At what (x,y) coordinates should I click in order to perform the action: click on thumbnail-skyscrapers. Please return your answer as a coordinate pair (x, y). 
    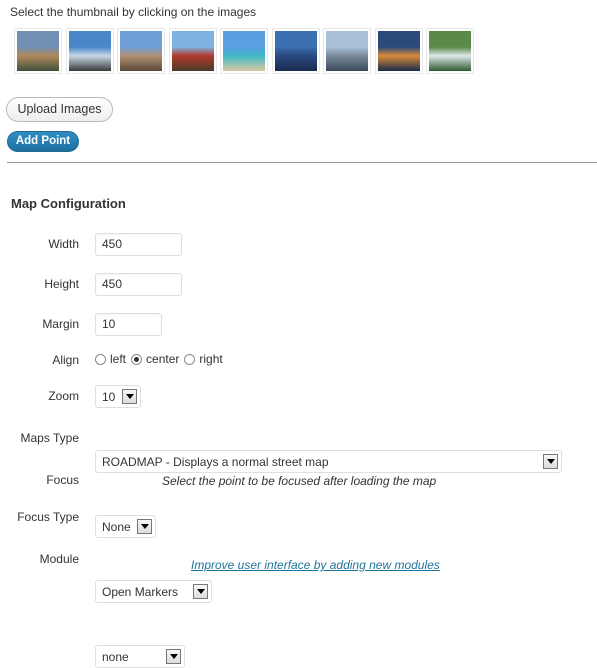
    Looking at the image, I should click on (295, 51).